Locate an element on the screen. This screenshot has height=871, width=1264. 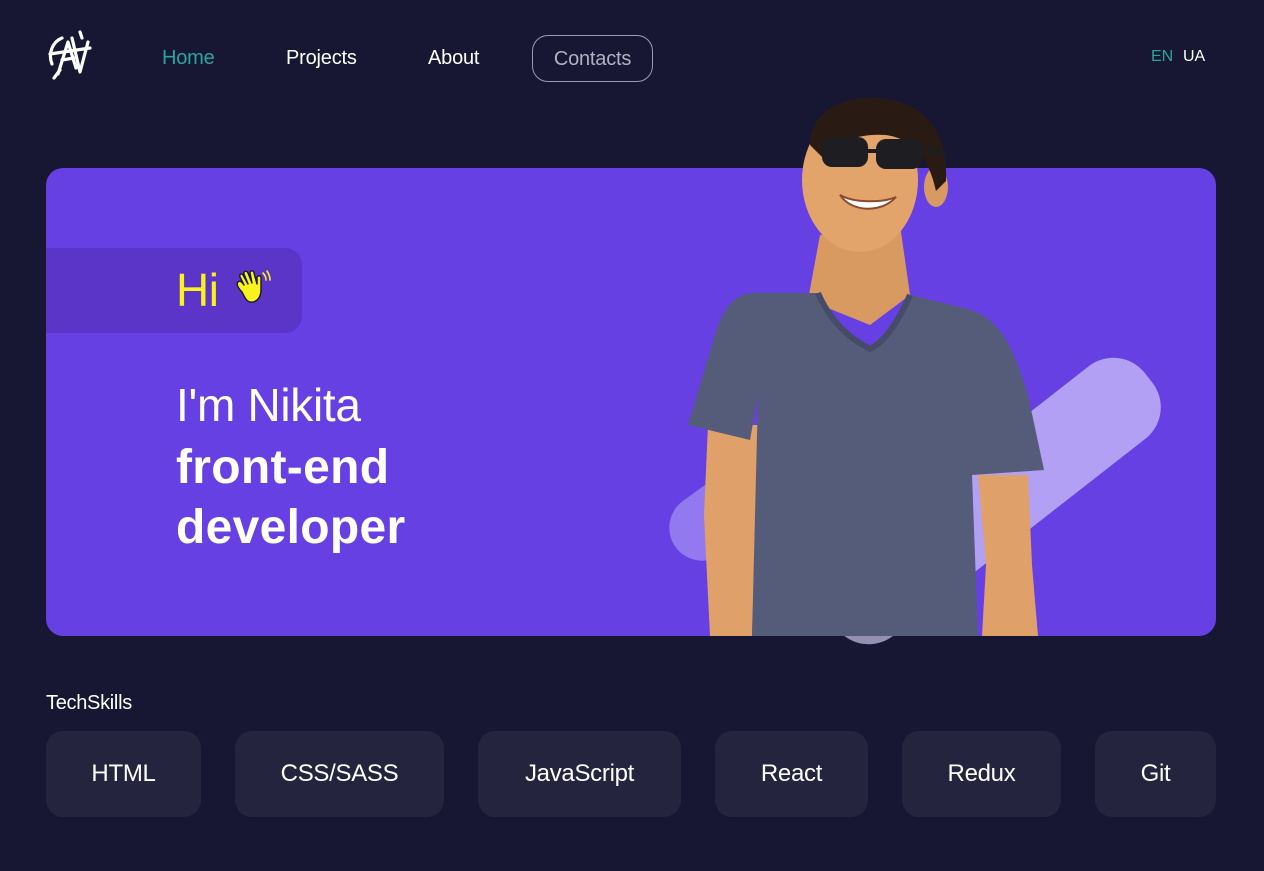
waving-hand-icon is located at coordinates (253, 286).